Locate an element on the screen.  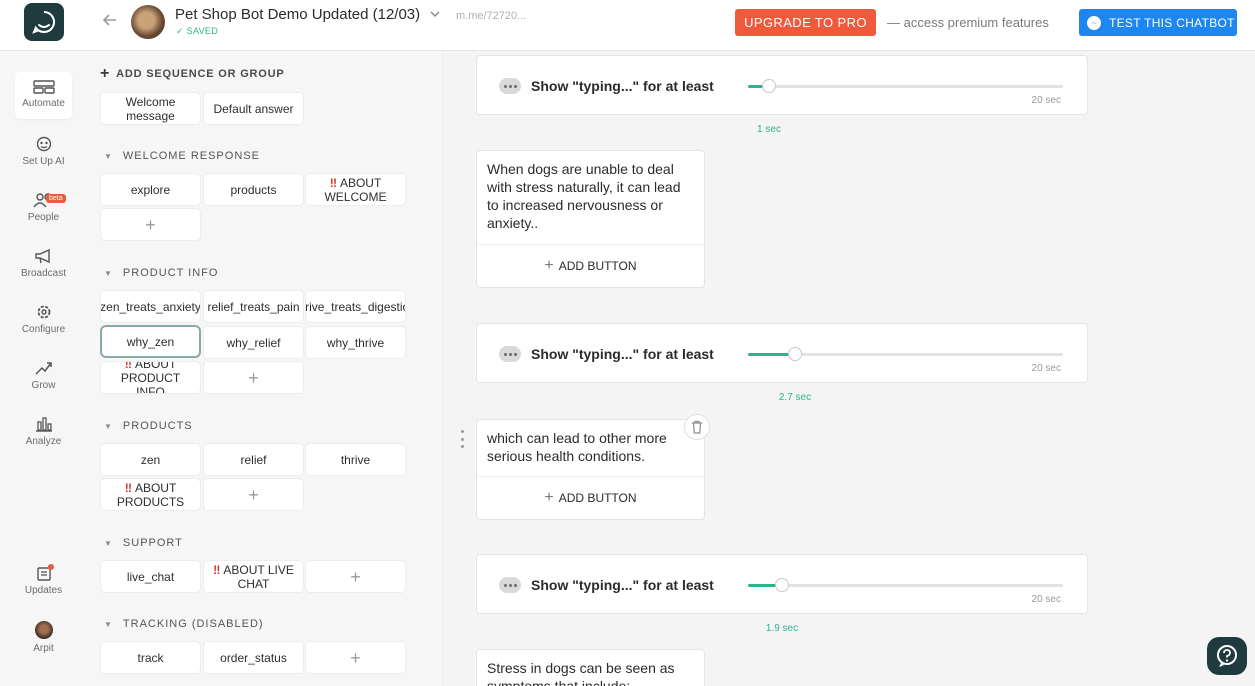
back-arrow-icon is located at coordinates (110, 22).